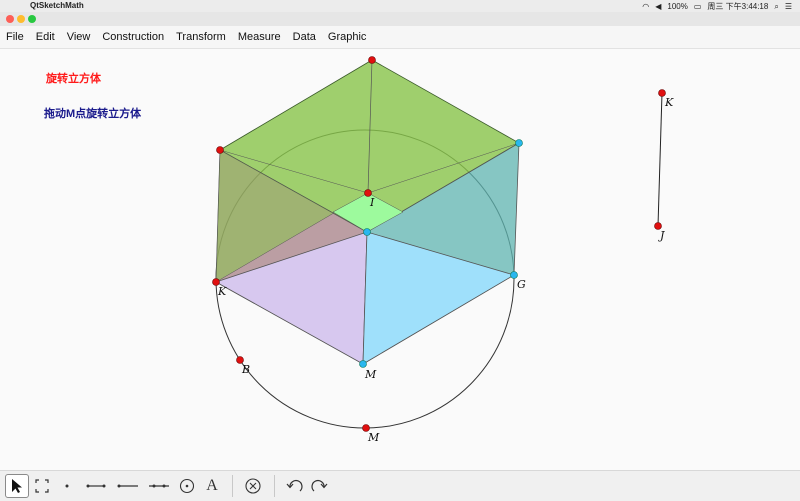 The width and height of the screenshot is (800, 501). Describe the element at coordinates (737, 6) in the screenshot. I see `clock: 周三 下午3:44:18` at that location.